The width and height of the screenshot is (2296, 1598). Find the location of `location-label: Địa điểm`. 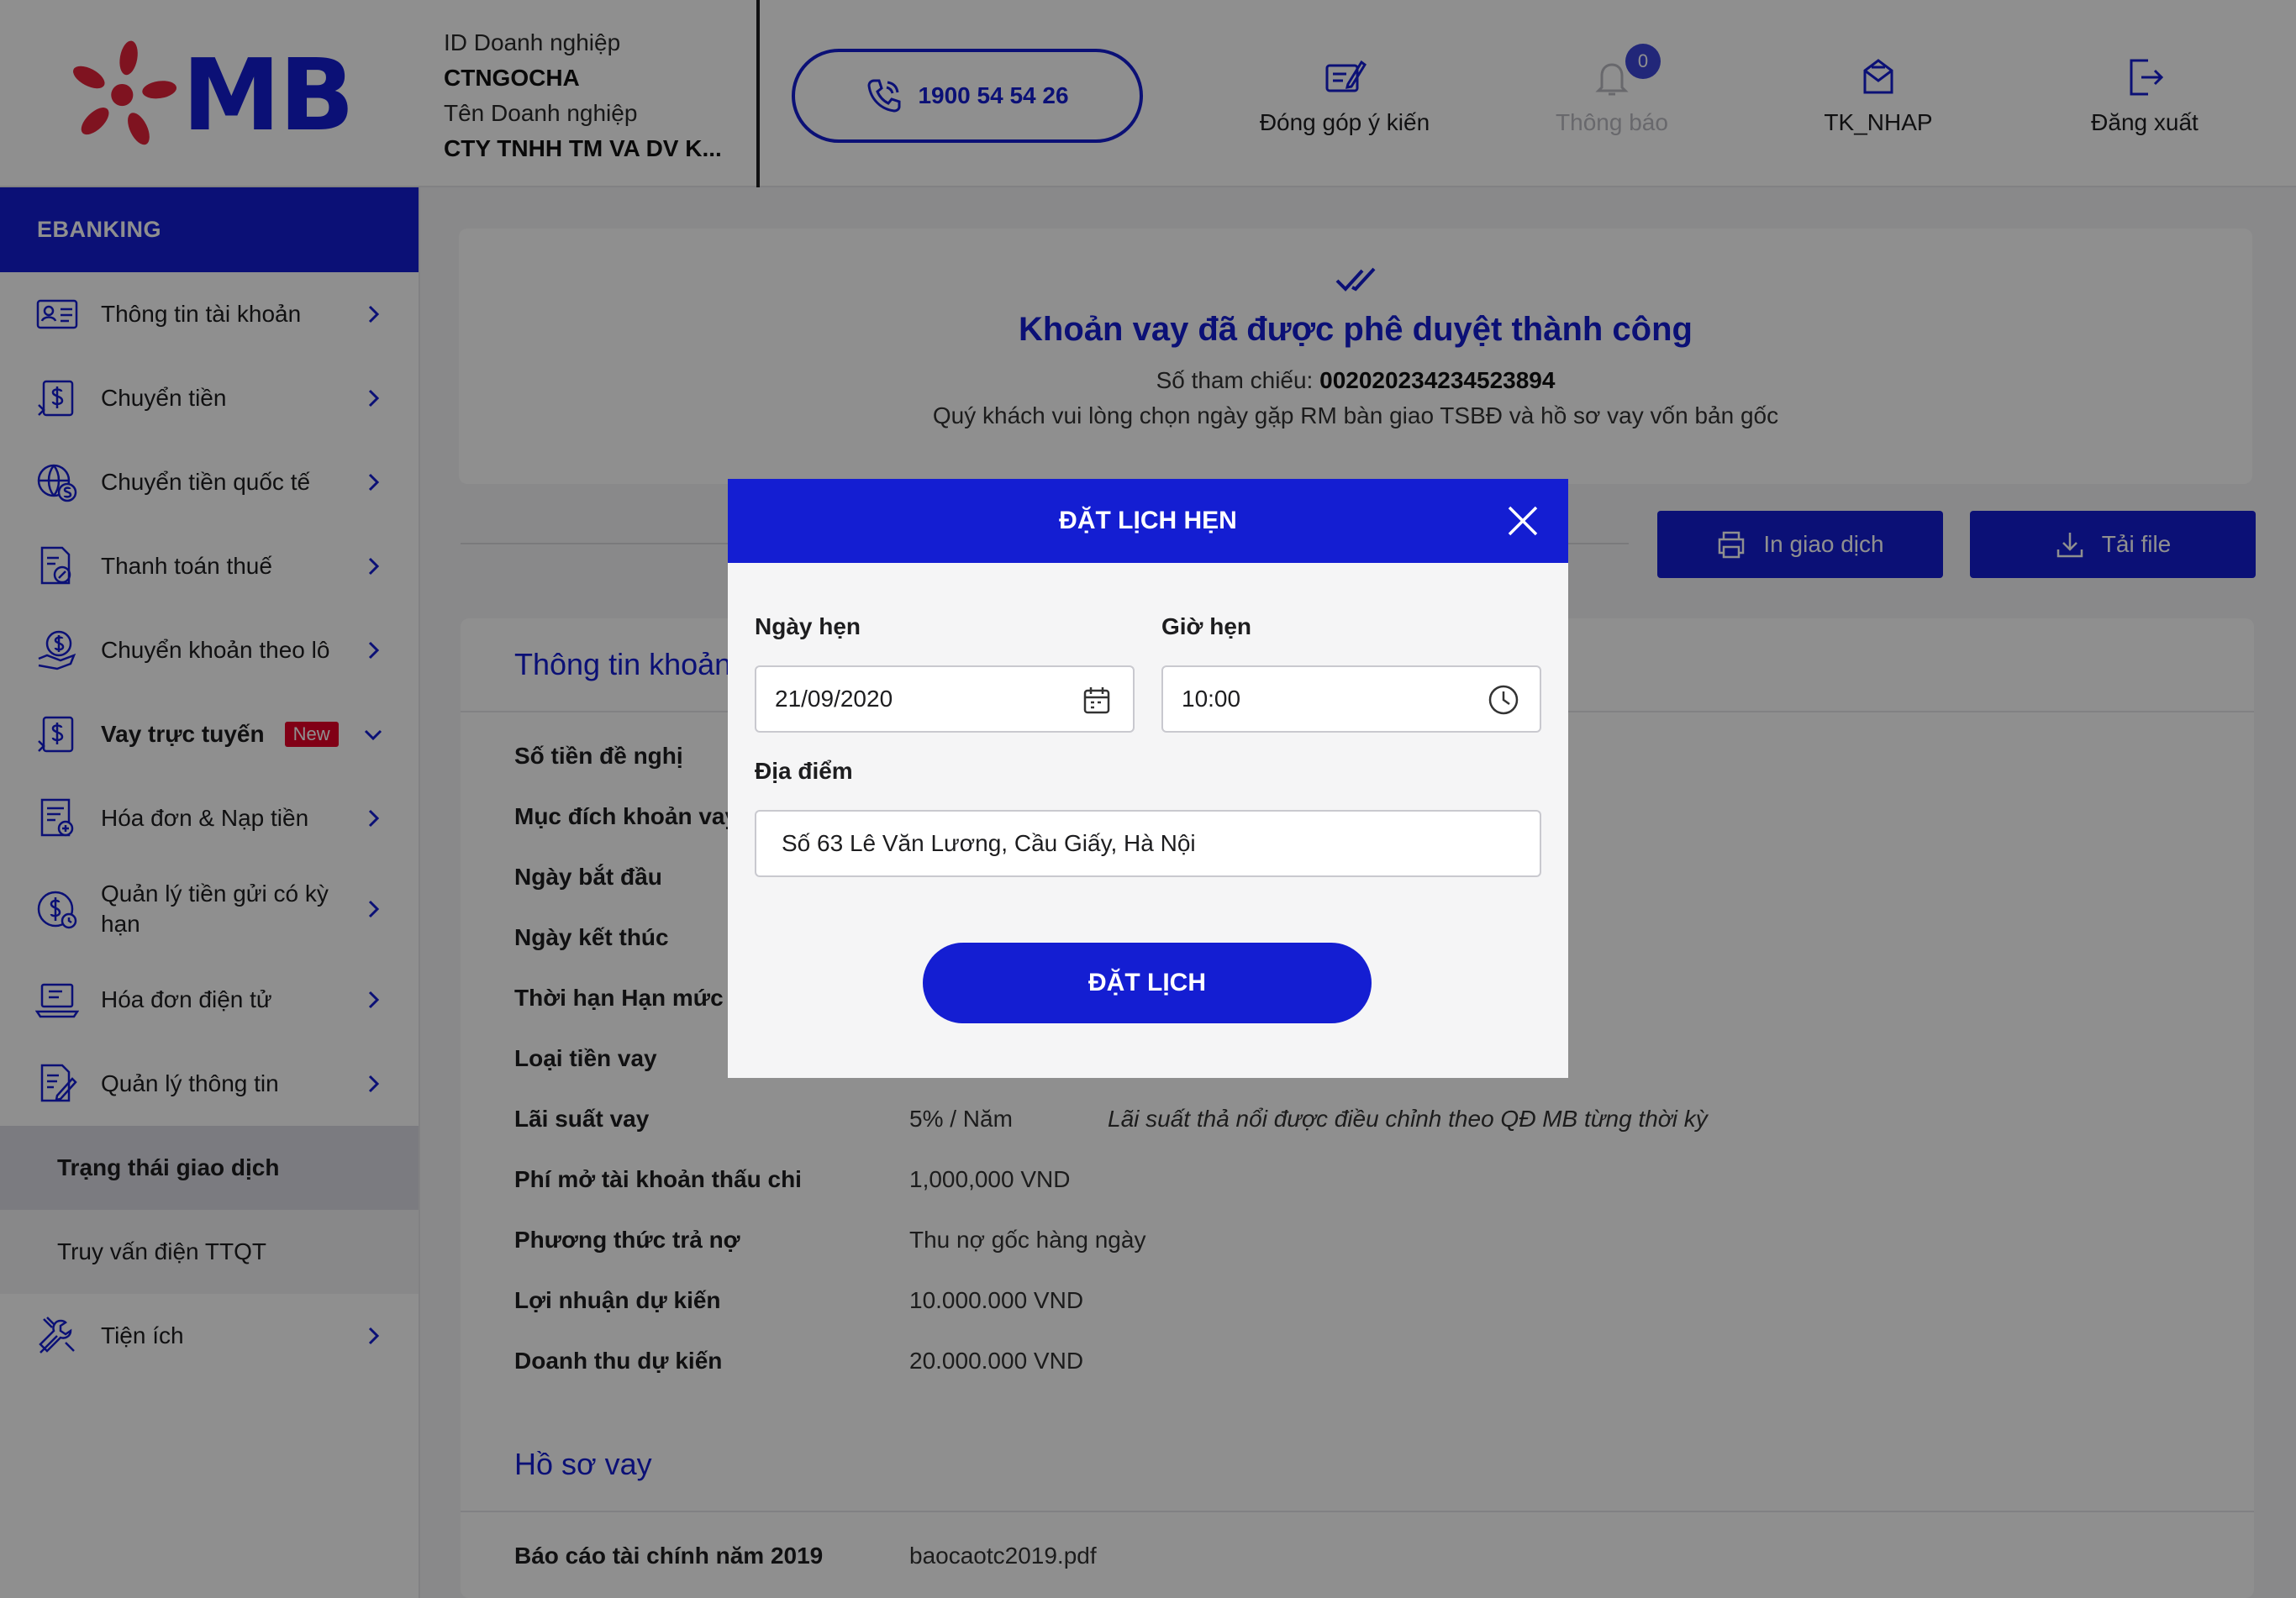

location-label: Địa điểm is located at coordinates (804, 771).